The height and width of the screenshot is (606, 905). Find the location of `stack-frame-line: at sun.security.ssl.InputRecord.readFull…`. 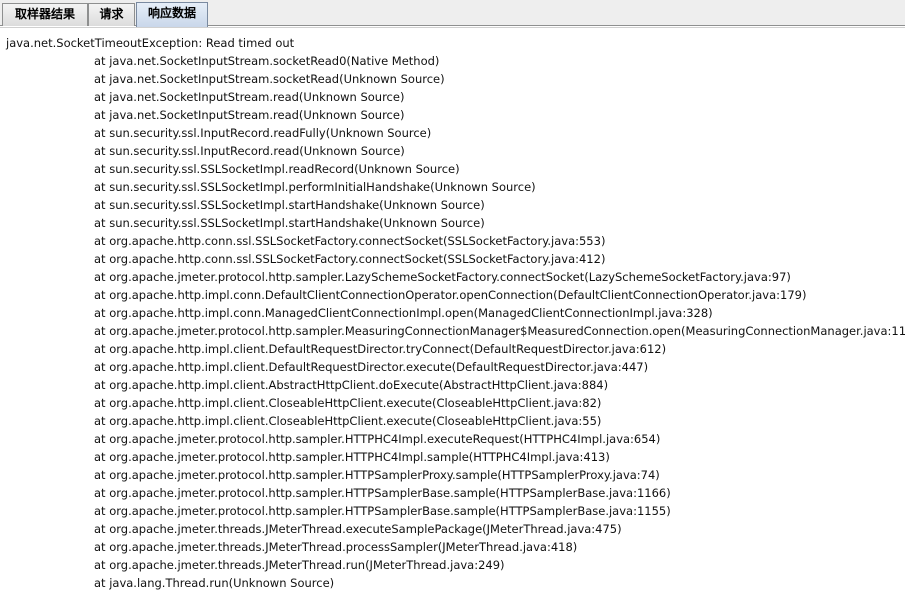

stack-frame-line: at sun.security.ssl.InputRecord.readFull… is located at coordinates (263, 133).